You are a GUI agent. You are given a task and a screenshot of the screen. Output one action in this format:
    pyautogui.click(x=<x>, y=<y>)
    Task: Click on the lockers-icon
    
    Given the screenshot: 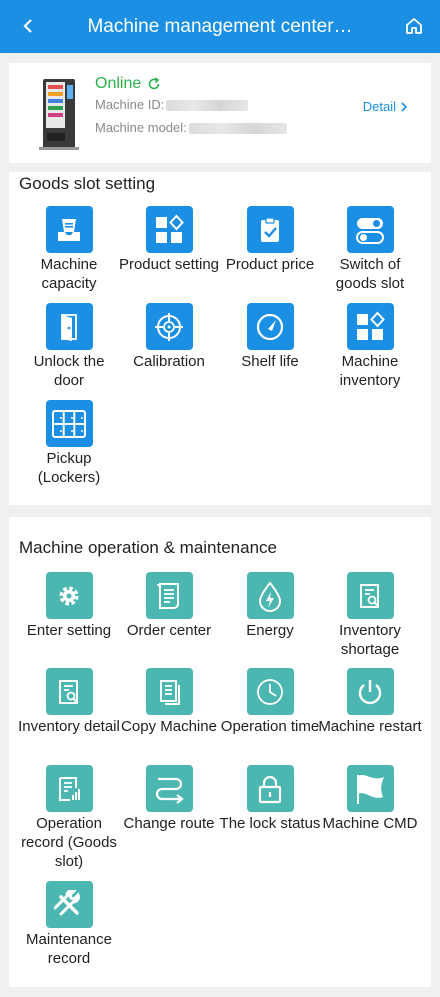 What is the action you would take?
    pyautogui.click(x=69, y=423)
    